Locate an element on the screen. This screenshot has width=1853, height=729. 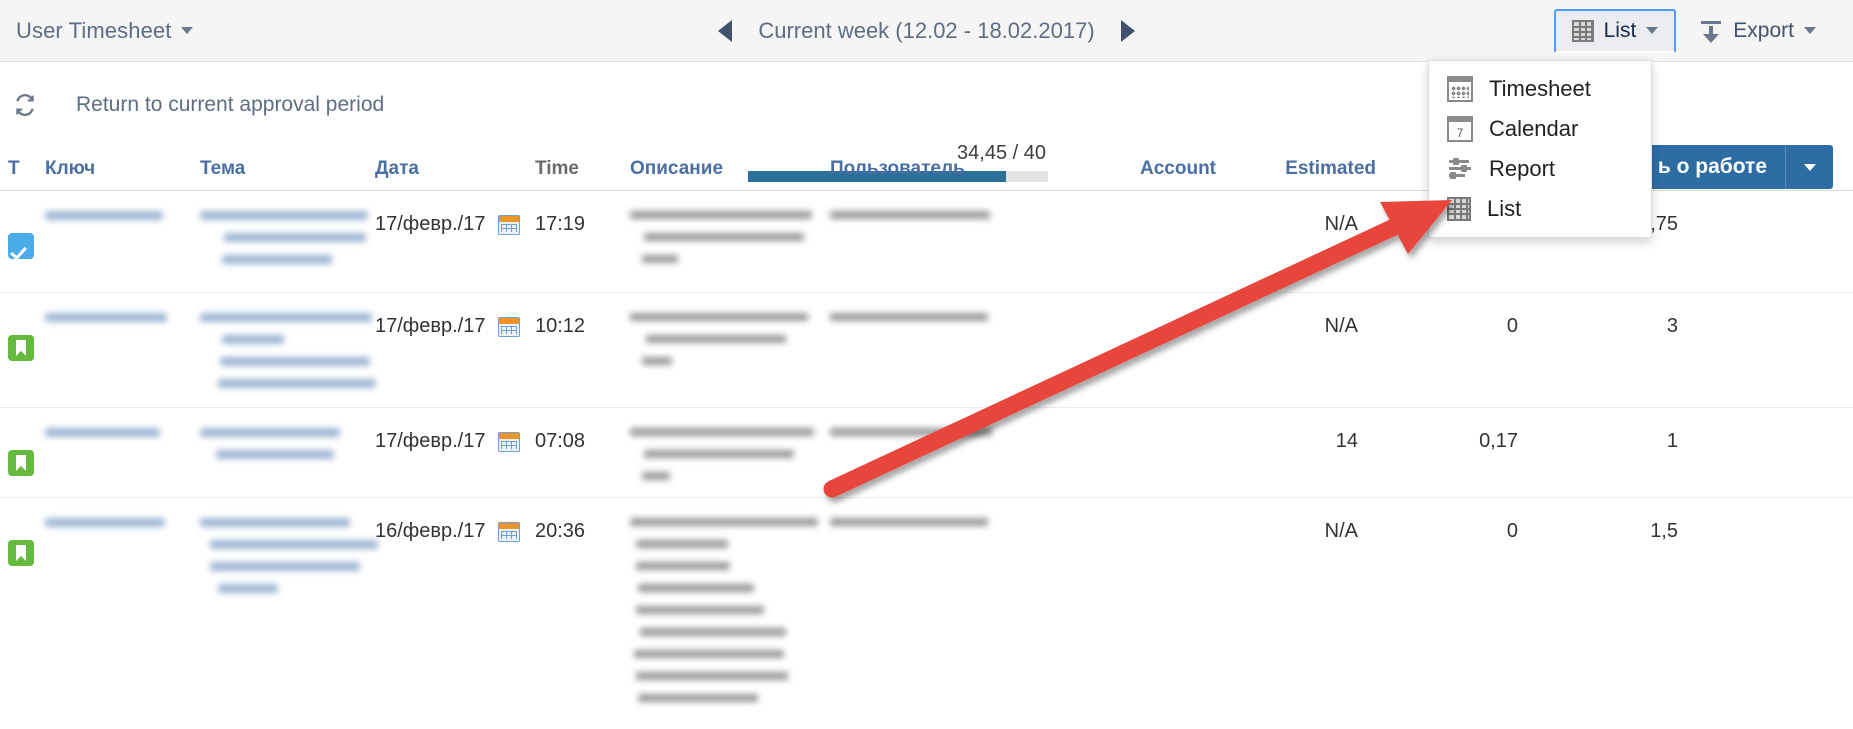
approval-bar-left: Return to current approval period is located at coordinates (192, 105).